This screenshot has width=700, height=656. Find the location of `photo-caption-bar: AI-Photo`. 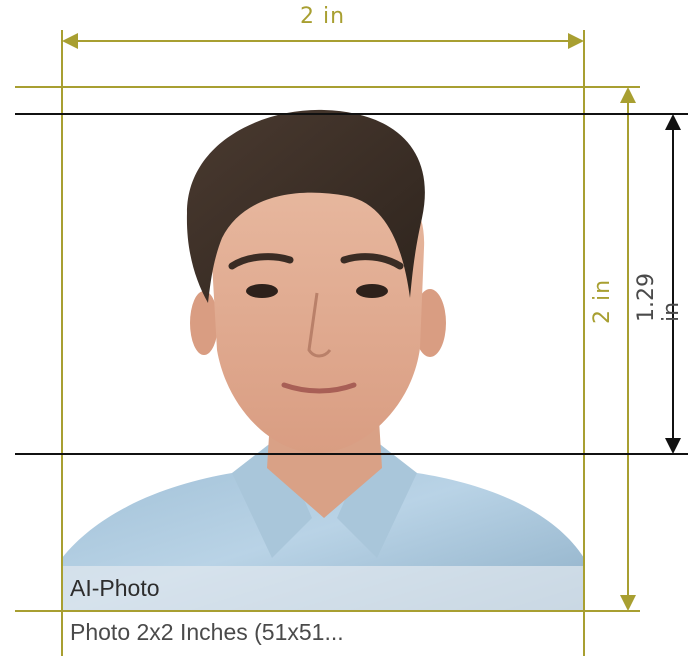

photo-caption-bar: AI-Photo is located at coordinates (323, 588).